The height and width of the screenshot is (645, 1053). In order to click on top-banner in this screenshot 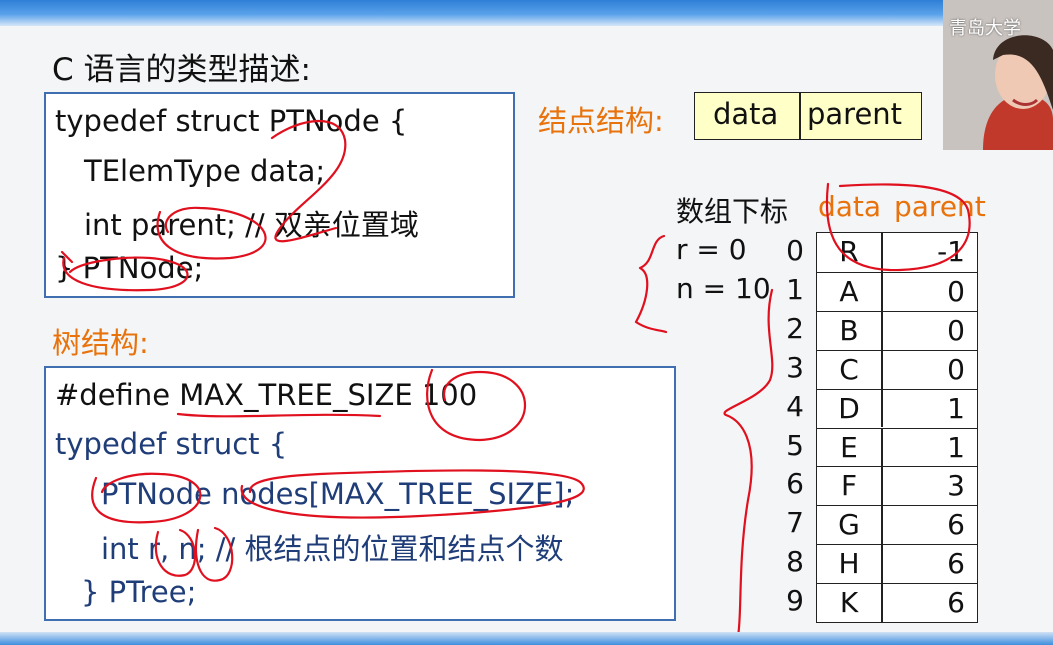, I will do `click(526, 13)`.